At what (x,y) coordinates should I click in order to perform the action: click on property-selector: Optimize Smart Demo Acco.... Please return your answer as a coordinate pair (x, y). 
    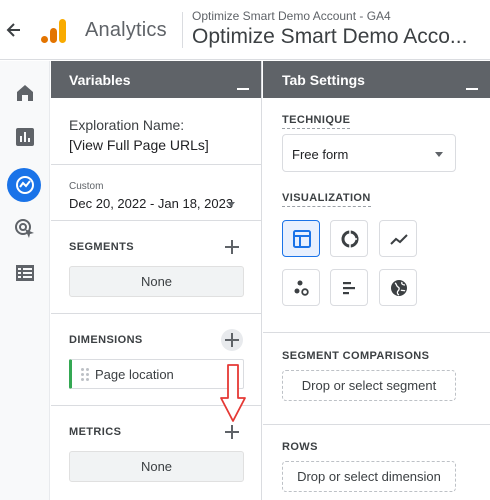
    Looking at the image, I should click on (337, 37).